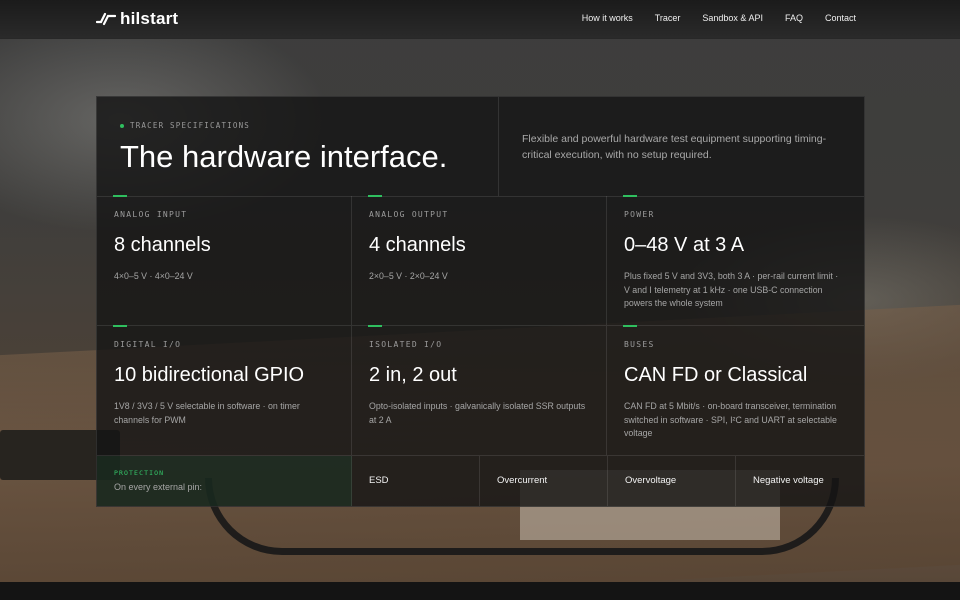 This screenshot has width=960, height=600. I want to click on spec-detail: 2×0–5 V · 2×0–24 V, so click(408, 276).